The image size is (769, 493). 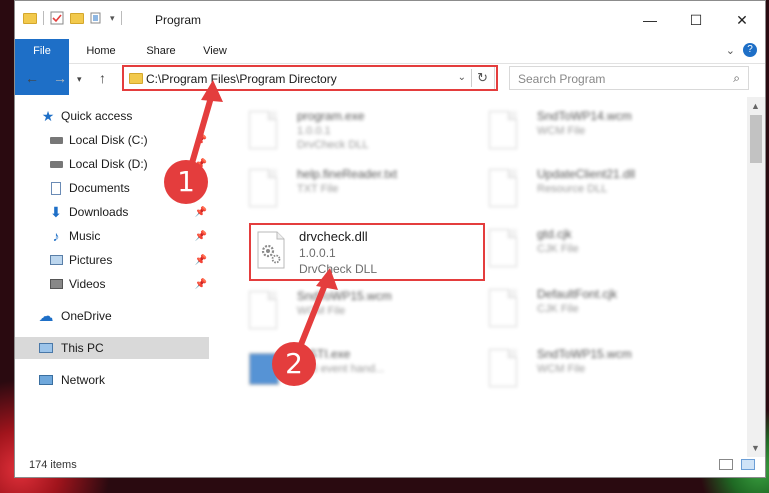 I want to click on step-badge-2: 2, so click(x=294, y=364).